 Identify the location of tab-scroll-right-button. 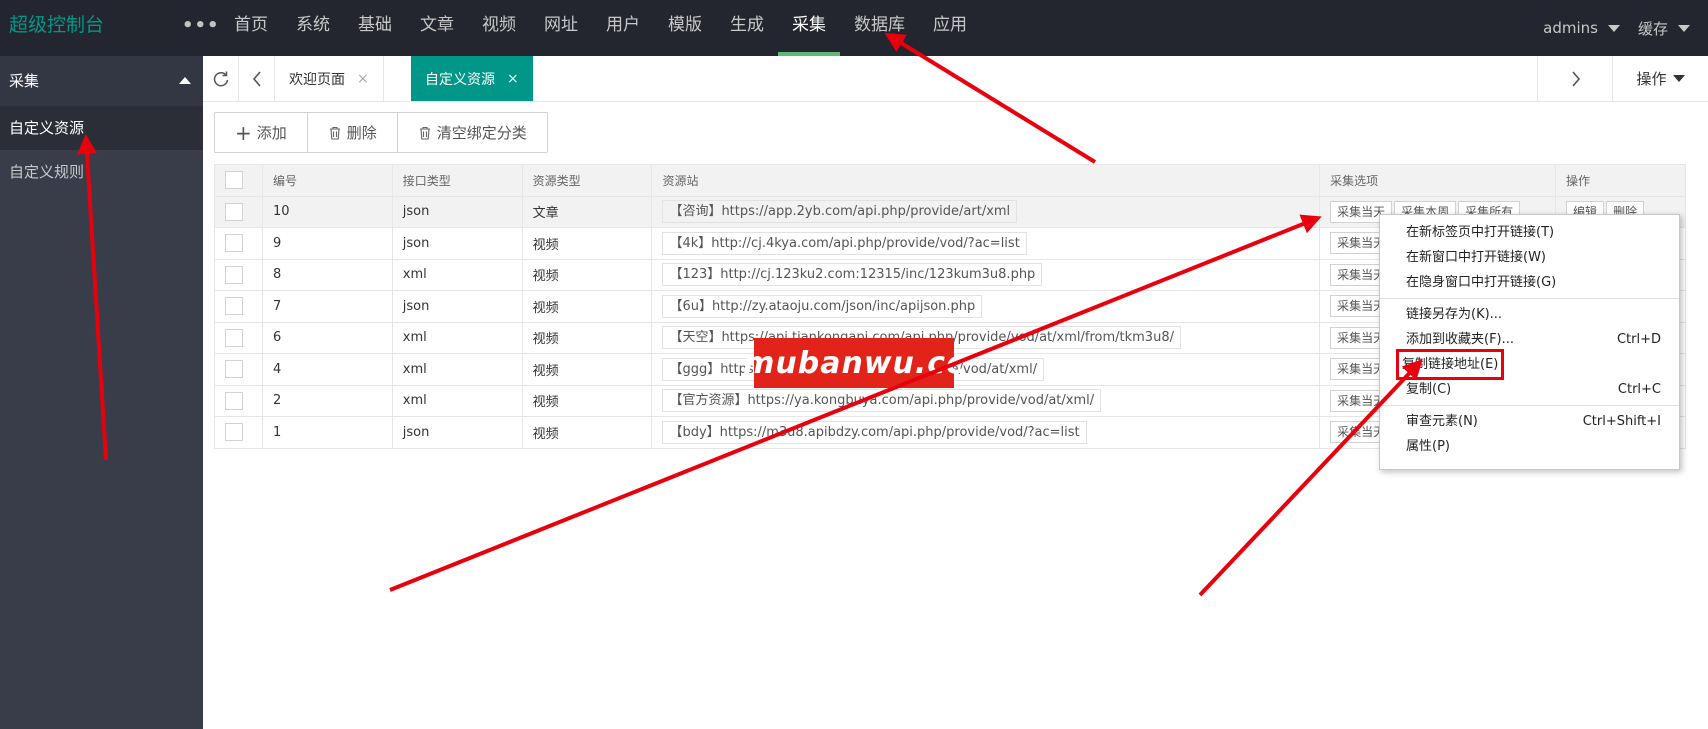
(1575, 78).